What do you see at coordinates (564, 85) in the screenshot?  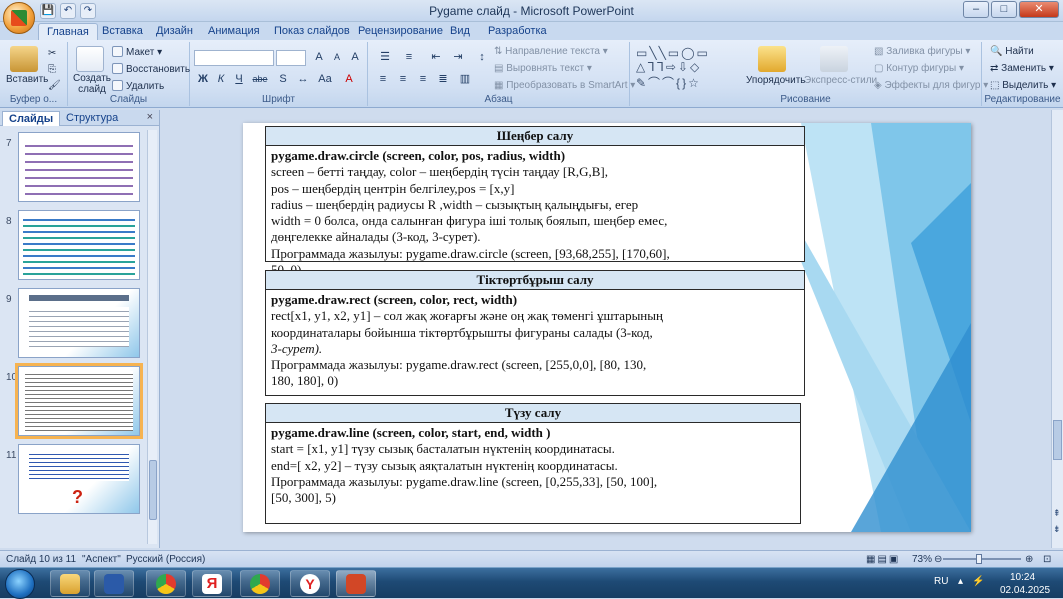 I see `convert-smartart-button: ▦ Преобразовать в SmartArt ▾` at bounding box center [564, 85].